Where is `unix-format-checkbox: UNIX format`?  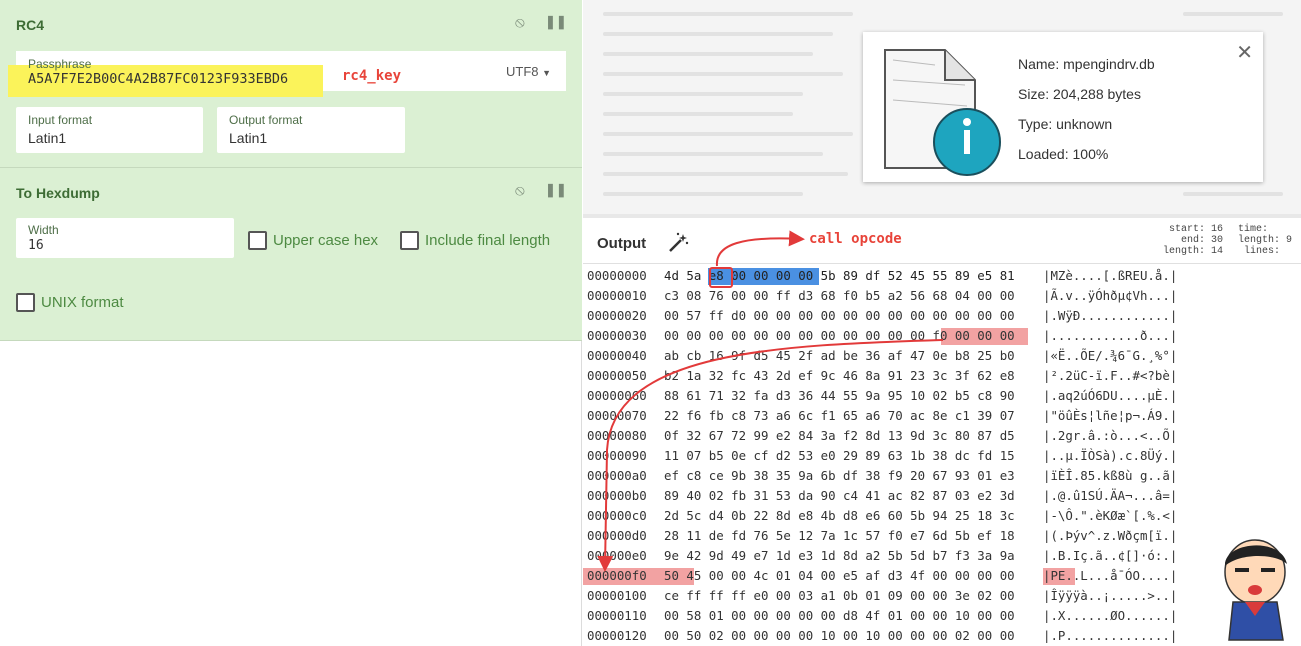 unix-format-checkbox: UNIX format is located at coordinates (70, 302).